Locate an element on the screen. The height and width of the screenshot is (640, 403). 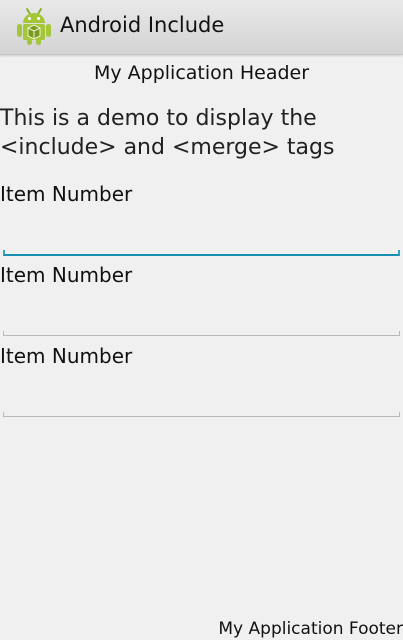
app-footer-text: My Application Footer is located at coordinates (310, 629).